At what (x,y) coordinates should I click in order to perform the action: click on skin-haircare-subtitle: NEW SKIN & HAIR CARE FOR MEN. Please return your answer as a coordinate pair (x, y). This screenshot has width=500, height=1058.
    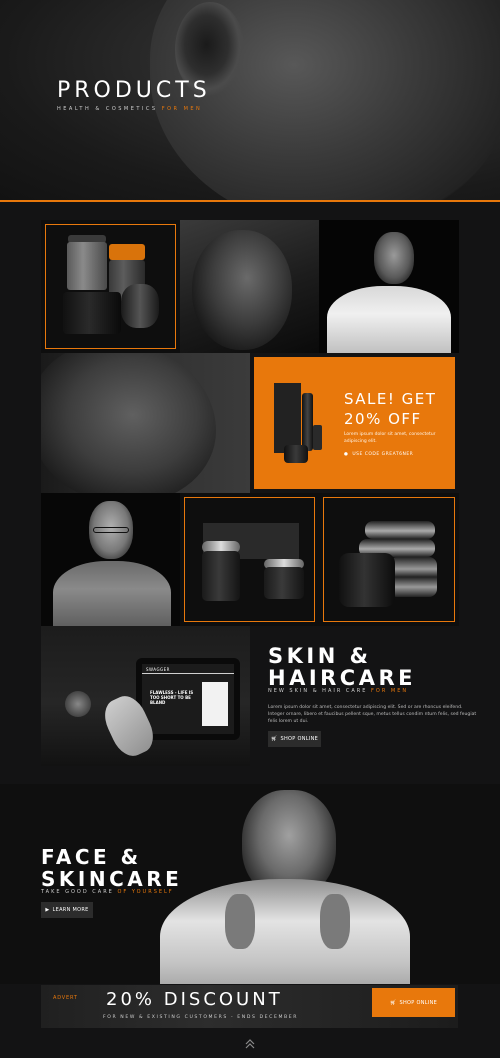
    Looking at the image, I should click on (338, 691).